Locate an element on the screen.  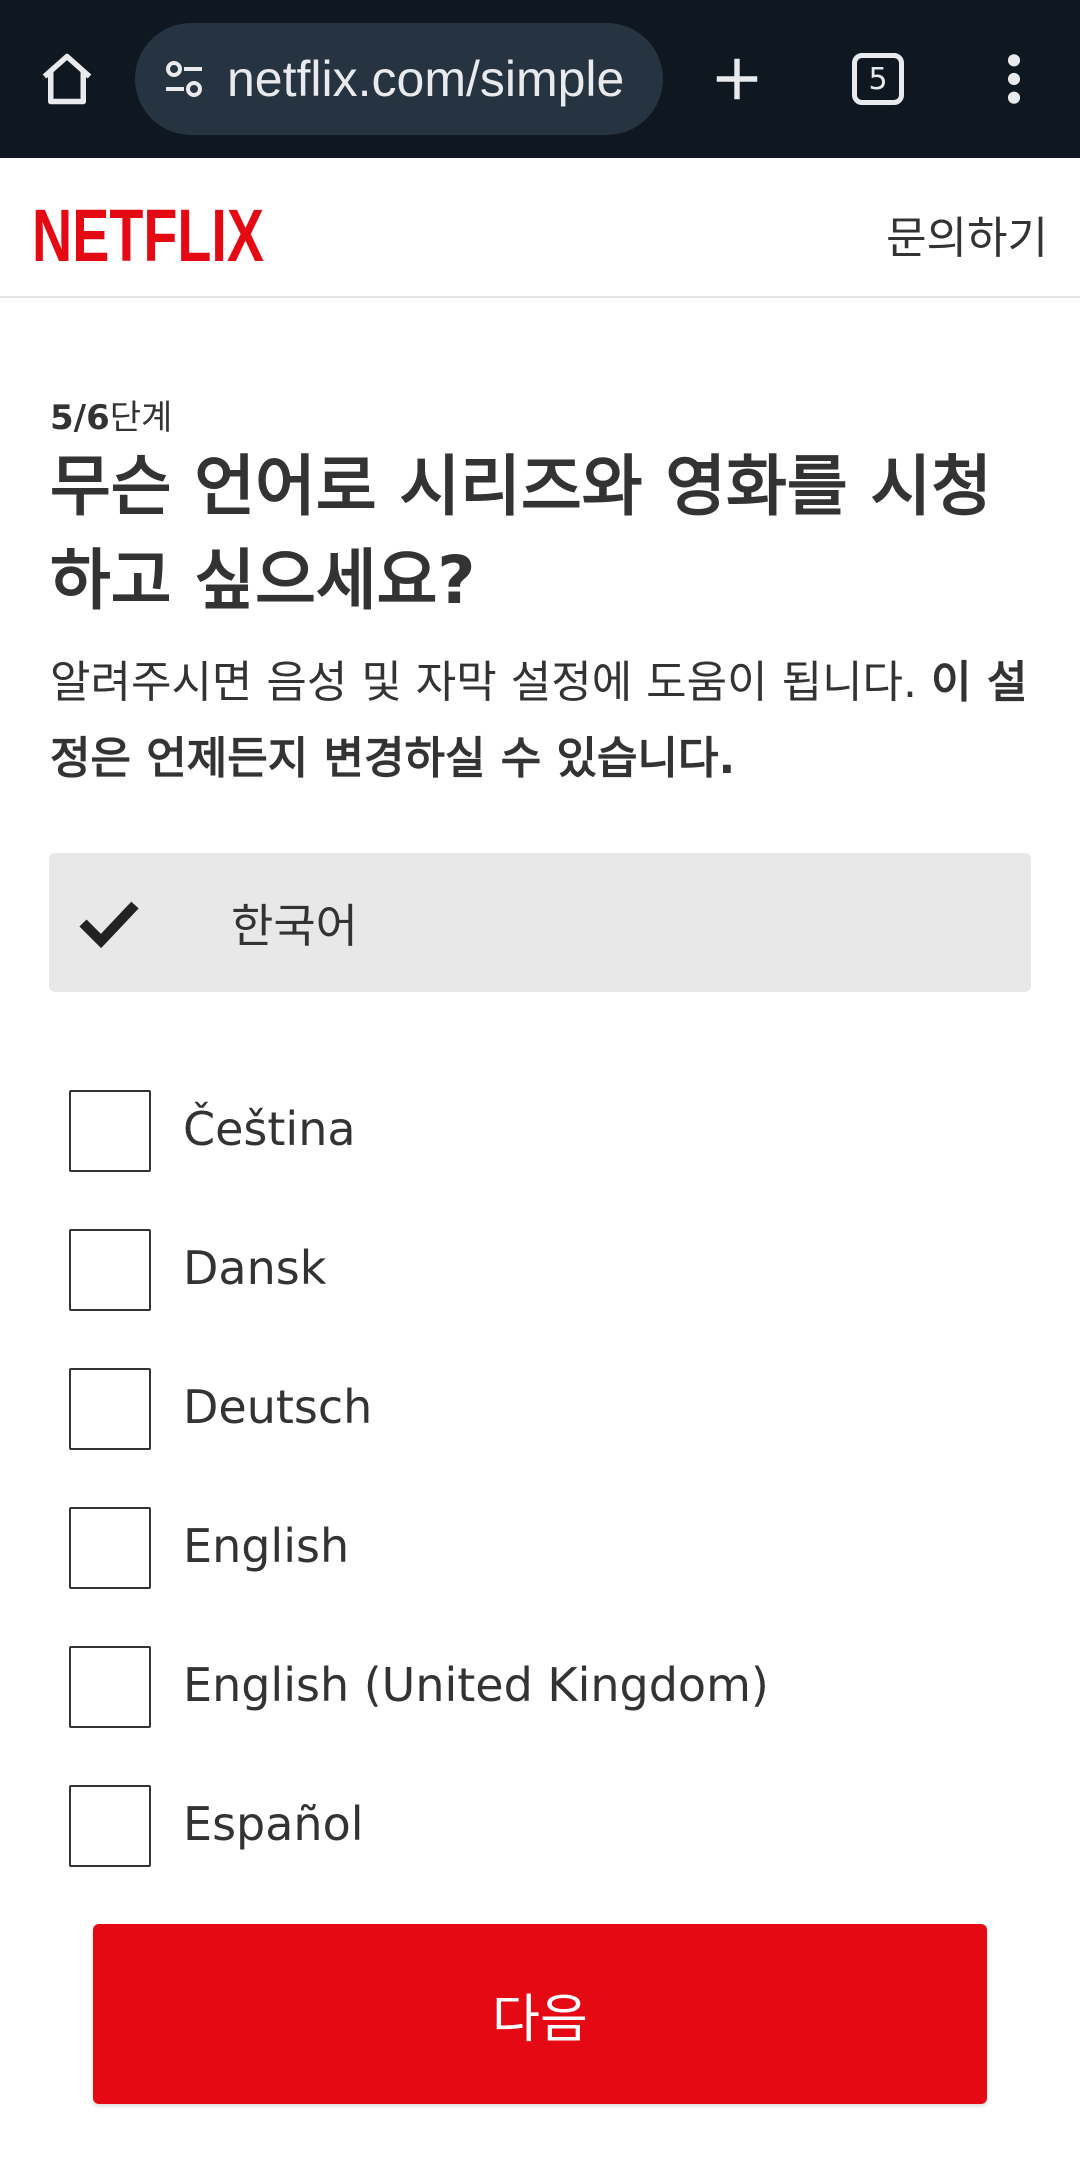
language-option-dansk: Dansk is located at coordinates (549, 1298).